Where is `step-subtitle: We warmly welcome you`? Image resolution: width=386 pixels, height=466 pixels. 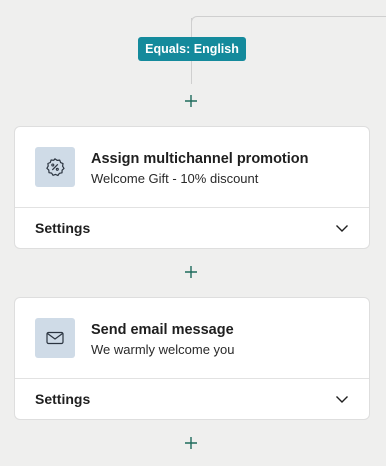
step-subtitle: We warmly welcome you is located at coordinates (163, 349).